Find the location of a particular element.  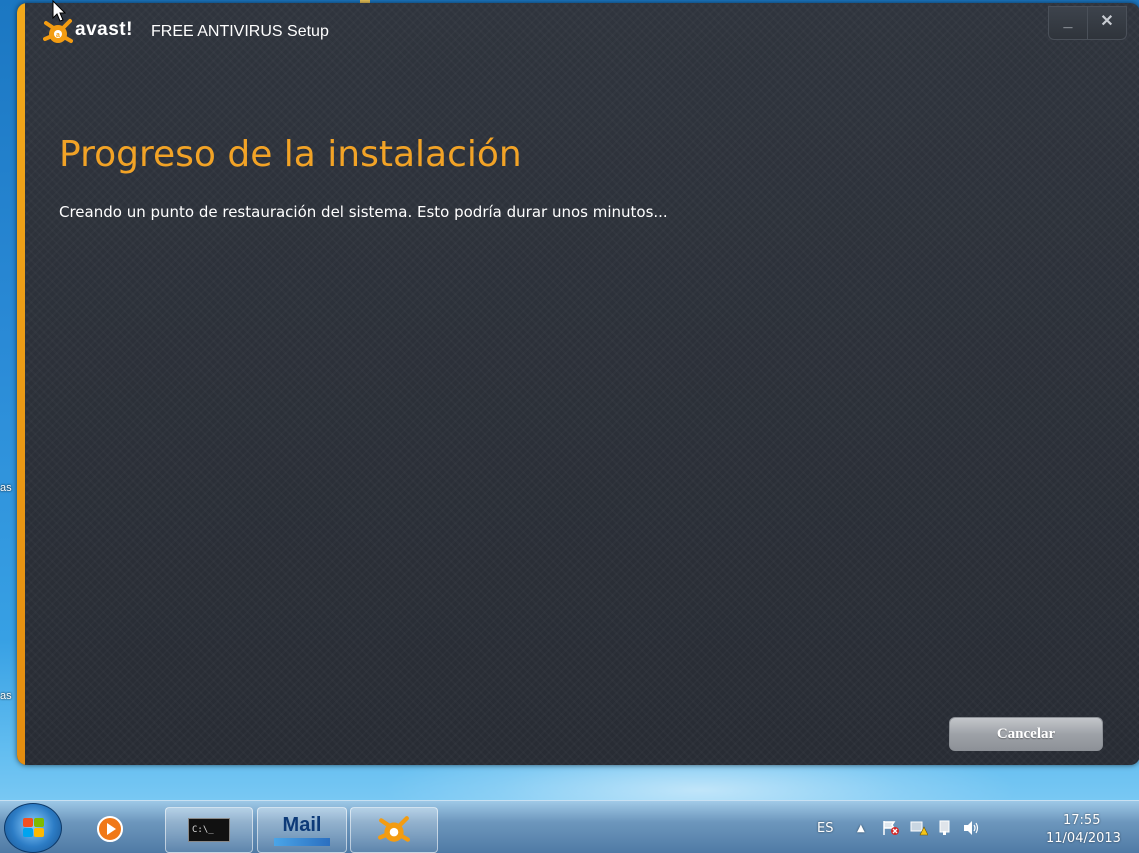

taskbar-cmd-button: C:\_ is located at coordinates (209, 830).